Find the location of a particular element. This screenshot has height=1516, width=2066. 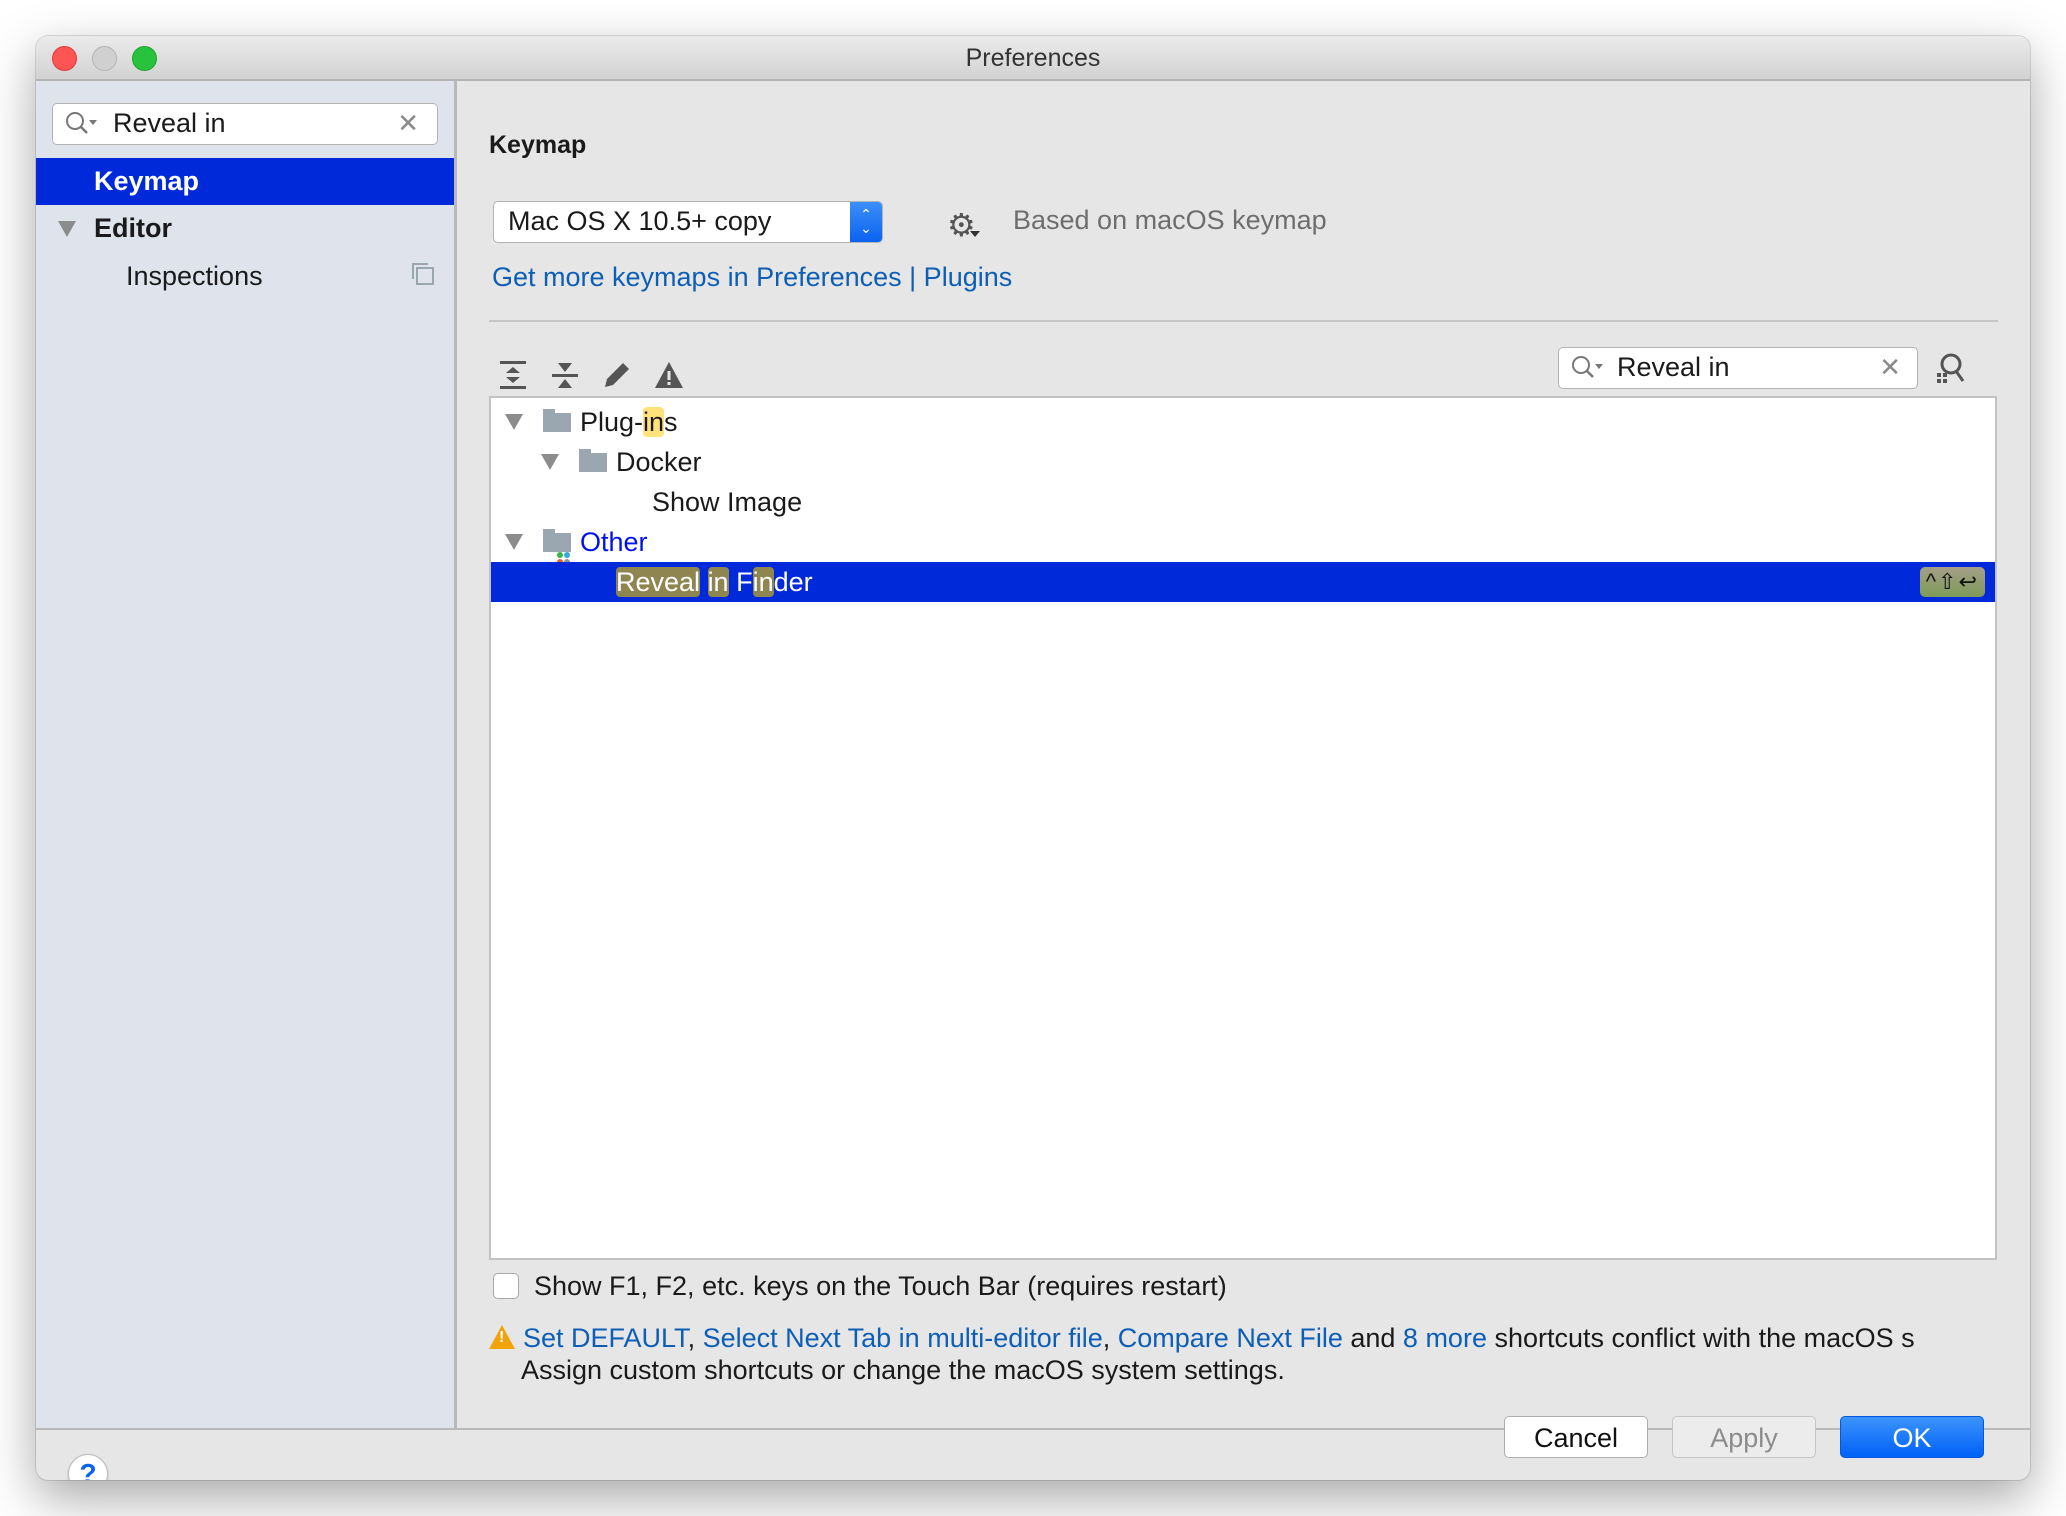

help-button: ? is located at coordinates (88, 1467).